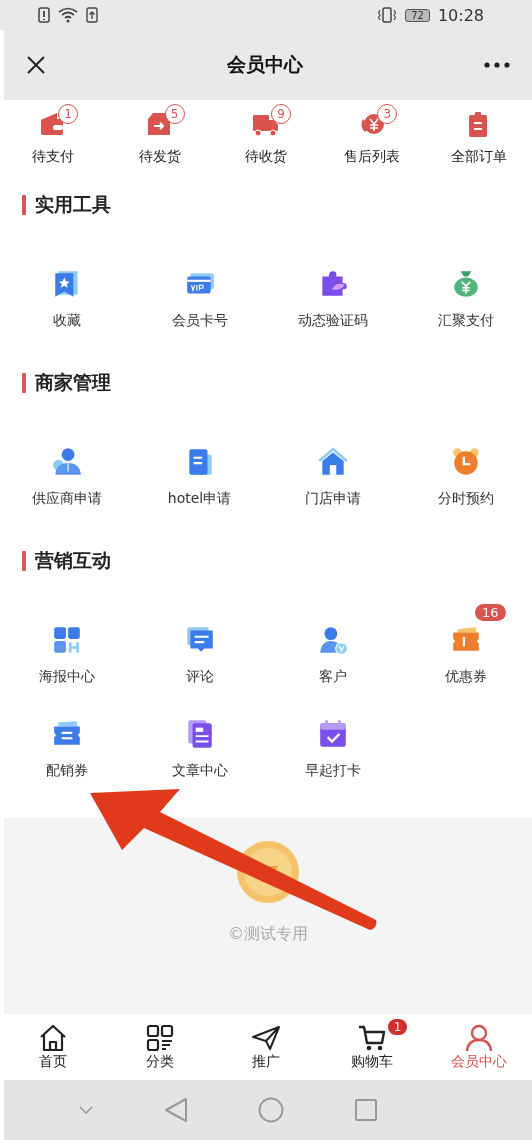  Describe the element at coordinates (159, 1038) in the screenshot. I see `grid-list-icon` at that location.